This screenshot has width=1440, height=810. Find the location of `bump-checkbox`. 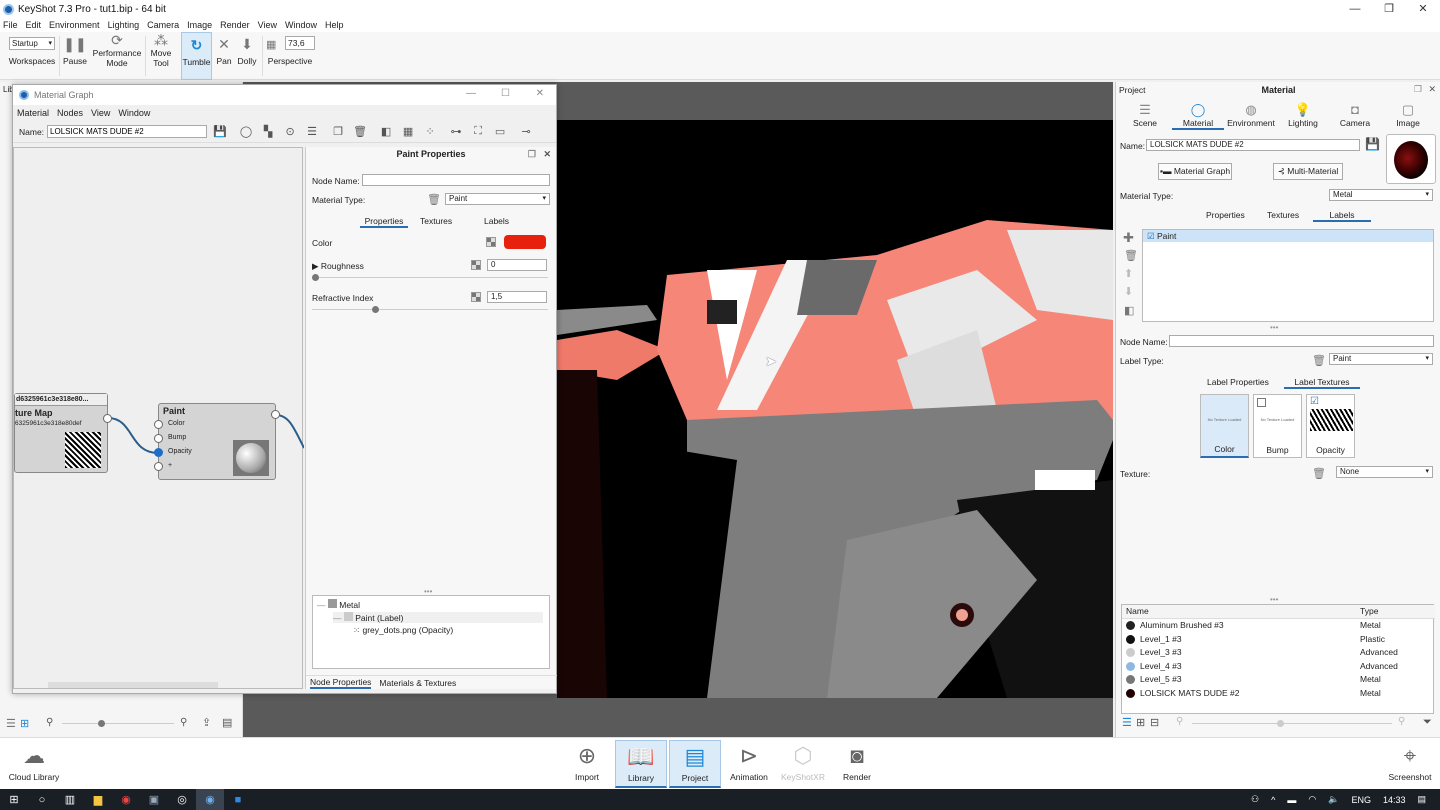

bump-checkbox is located at coordinates (1261, 402).